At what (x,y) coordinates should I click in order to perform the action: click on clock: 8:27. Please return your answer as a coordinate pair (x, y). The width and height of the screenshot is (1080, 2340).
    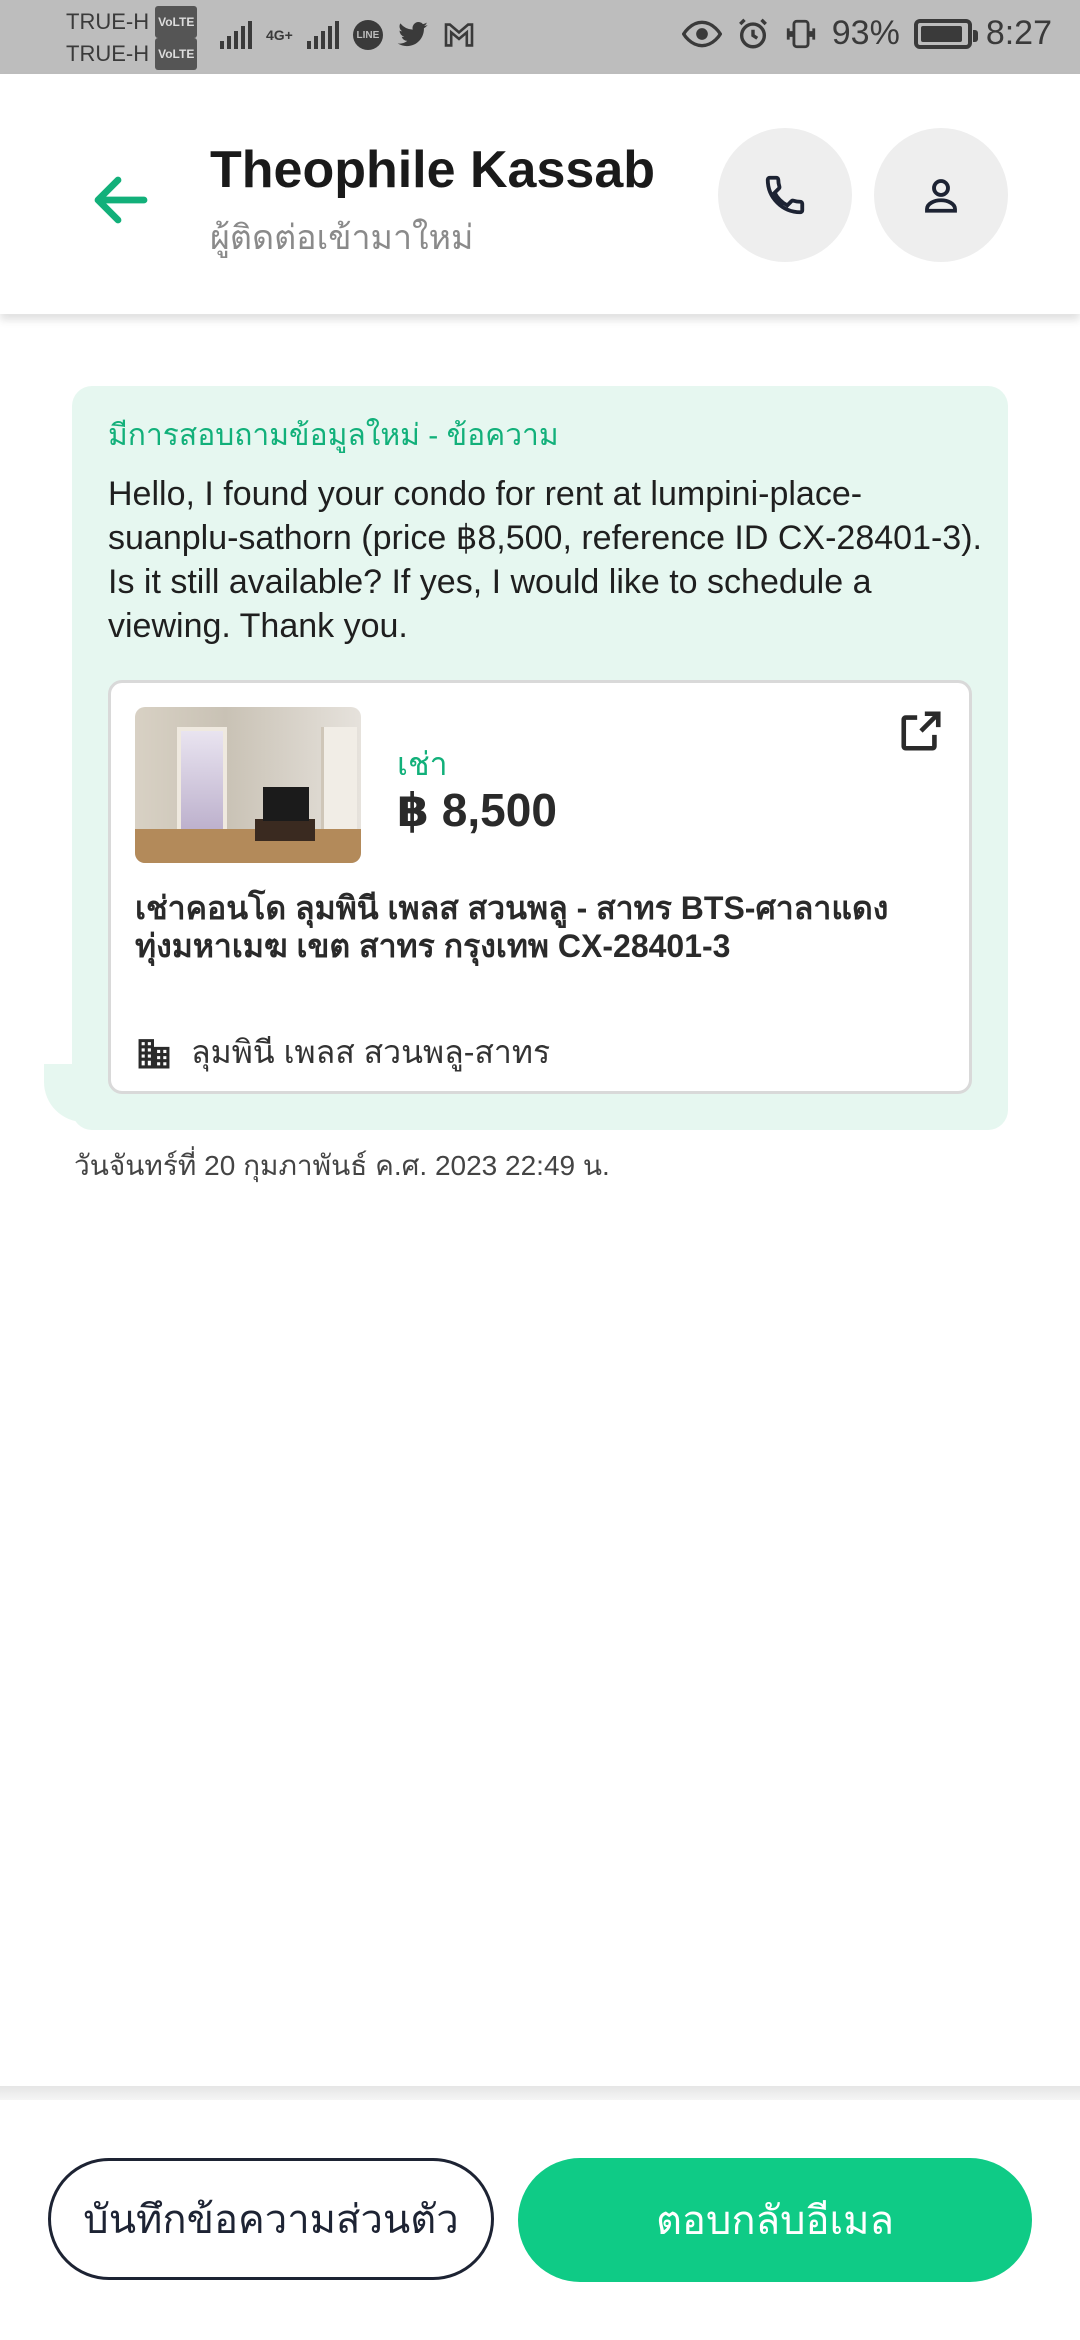
    Looking at the image, I should click on (1018, 33).